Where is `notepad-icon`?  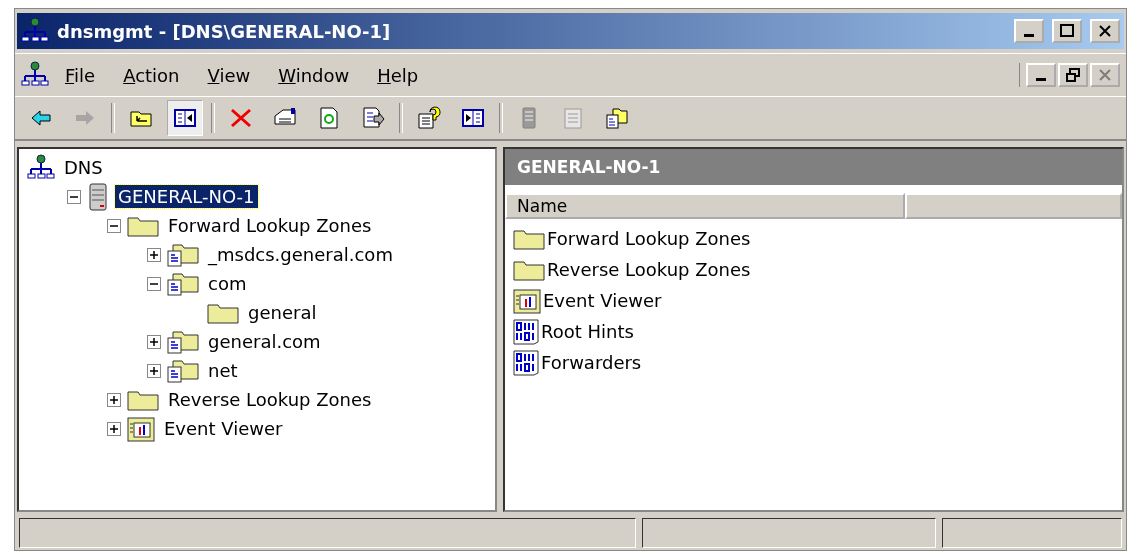
notepad-icon is located at coordinates (573, 118).